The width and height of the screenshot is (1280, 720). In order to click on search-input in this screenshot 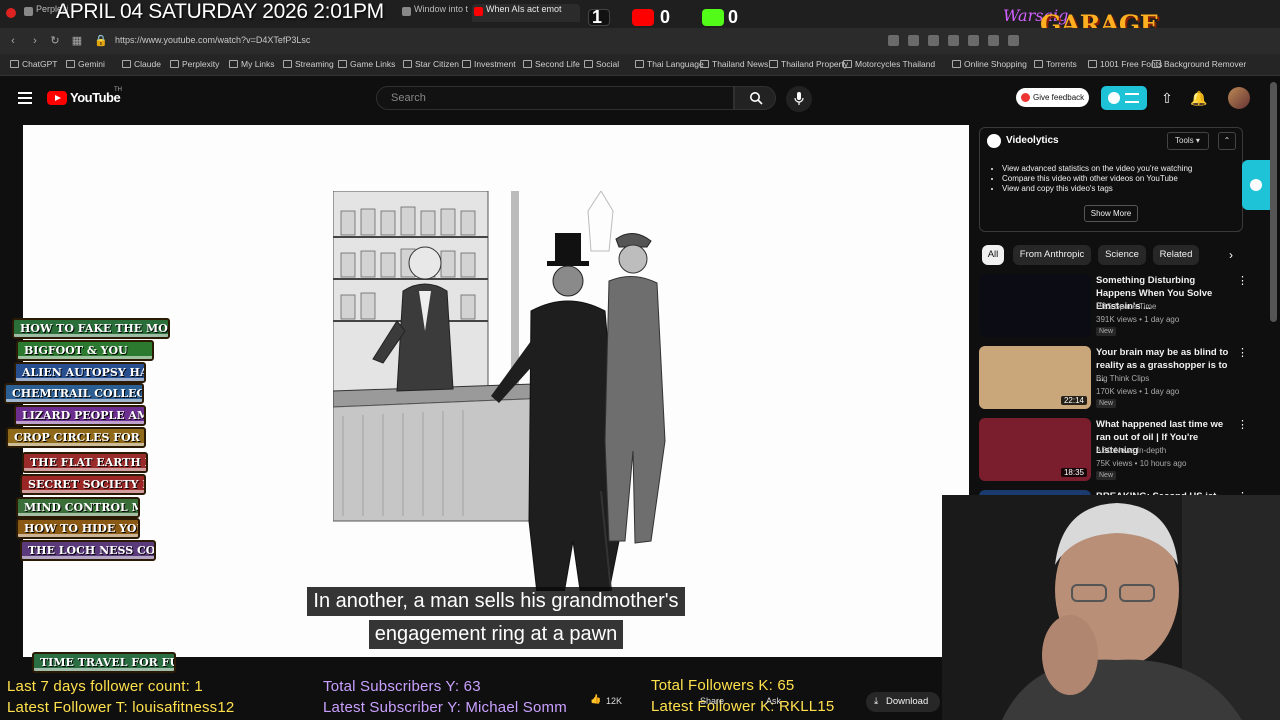, I will do `click(555, 98)`.